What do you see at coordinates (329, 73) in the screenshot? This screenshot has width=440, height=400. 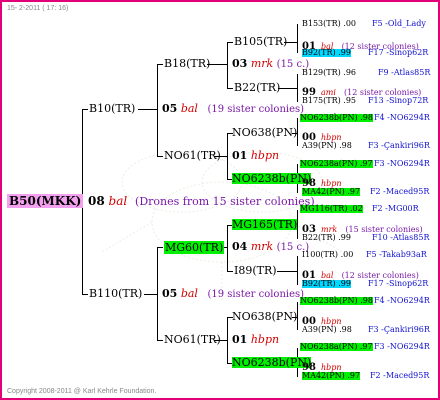 I see `g5-queen: B129(TR) .96` at bounding box center [329, 73].